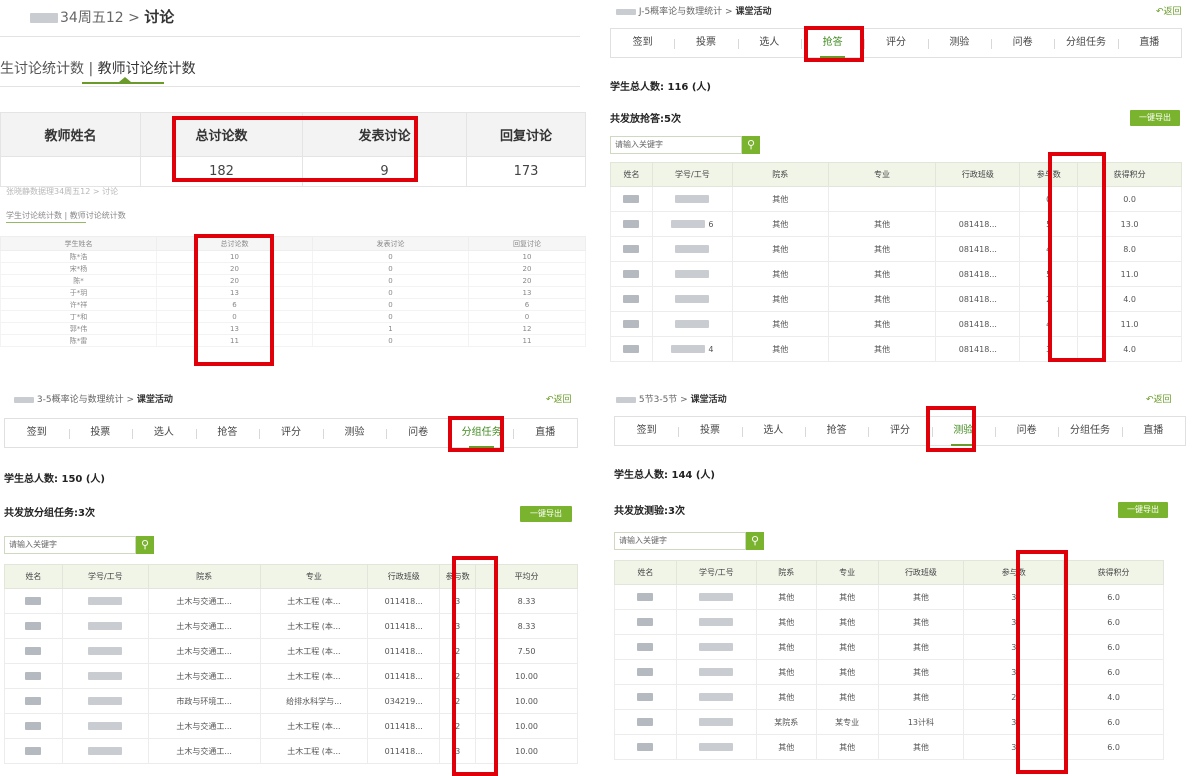 The height and width of the screenshot is (776, 1200). I want to click on table-cell: 0, so click(390, 292).